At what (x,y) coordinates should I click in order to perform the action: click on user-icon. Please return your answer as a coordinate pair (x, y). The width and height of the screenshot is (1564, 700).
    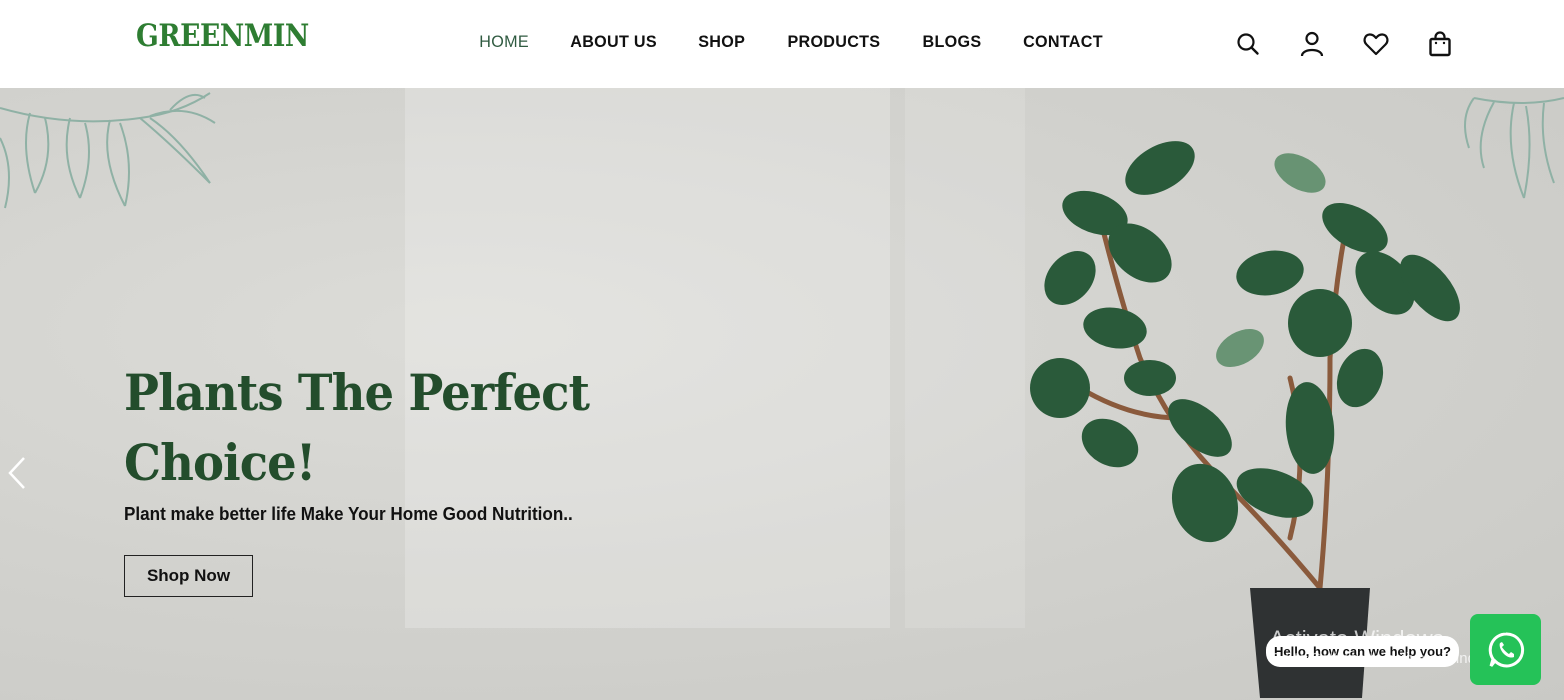
    Looking at the image, I should click on (1312, 44).